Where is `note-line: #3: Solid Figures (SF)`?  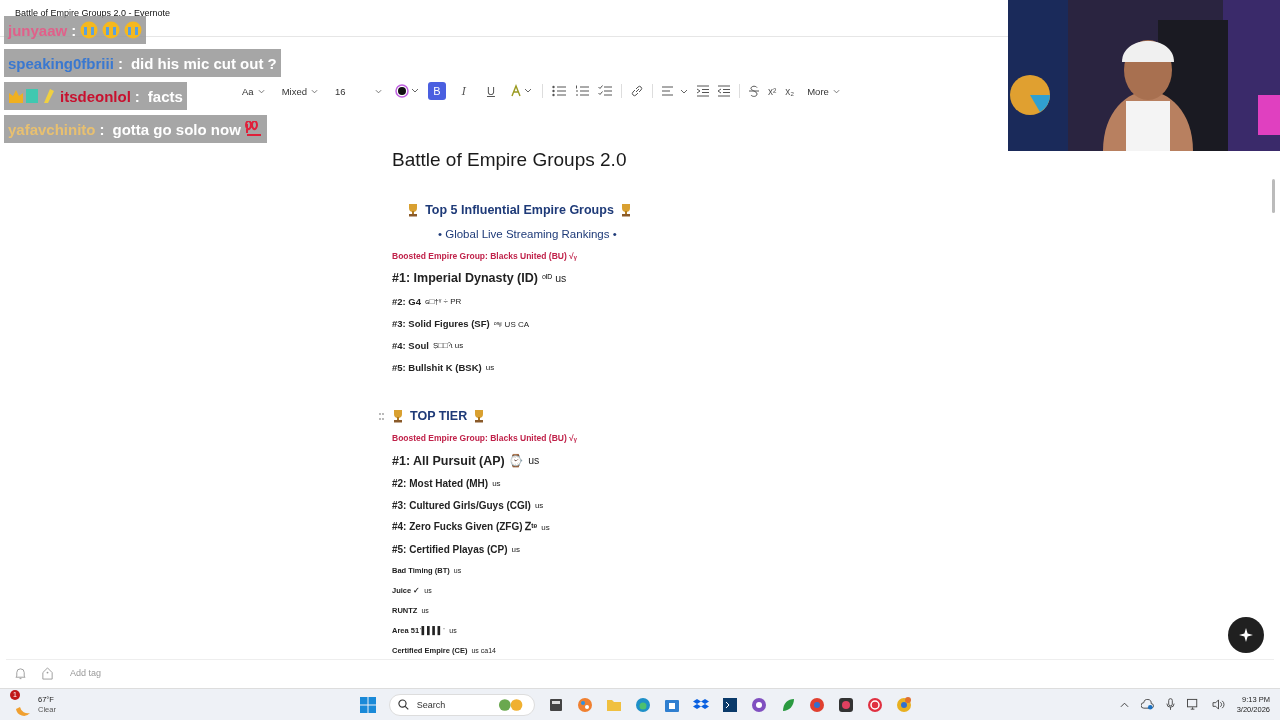 note-line: #3: Solid Figures (SF) is located at coordinates (441, 323).